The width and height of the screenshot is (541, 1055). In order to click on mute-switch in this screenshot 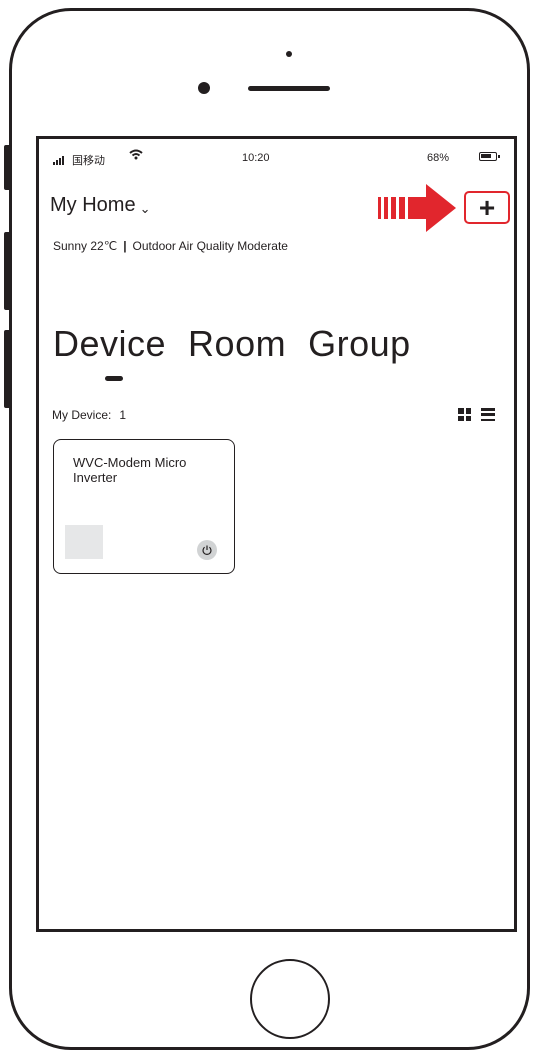, I will do `click(7, 167)`.